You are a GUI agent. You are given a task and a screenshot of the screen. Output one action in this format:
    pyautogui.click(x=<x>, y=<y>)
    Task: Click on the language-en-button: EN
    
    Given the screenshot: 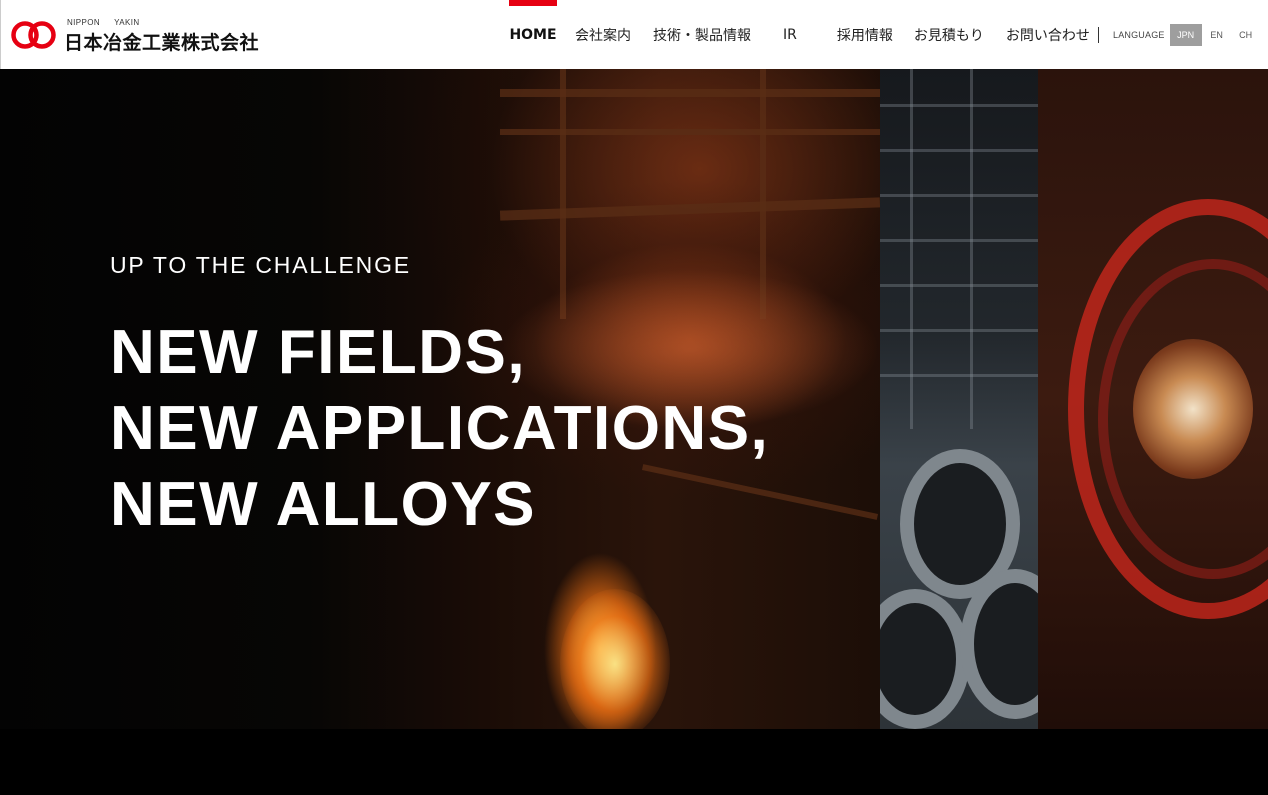 What is the action you would take?
    pyautogui.click(x=1217, y=35)
    